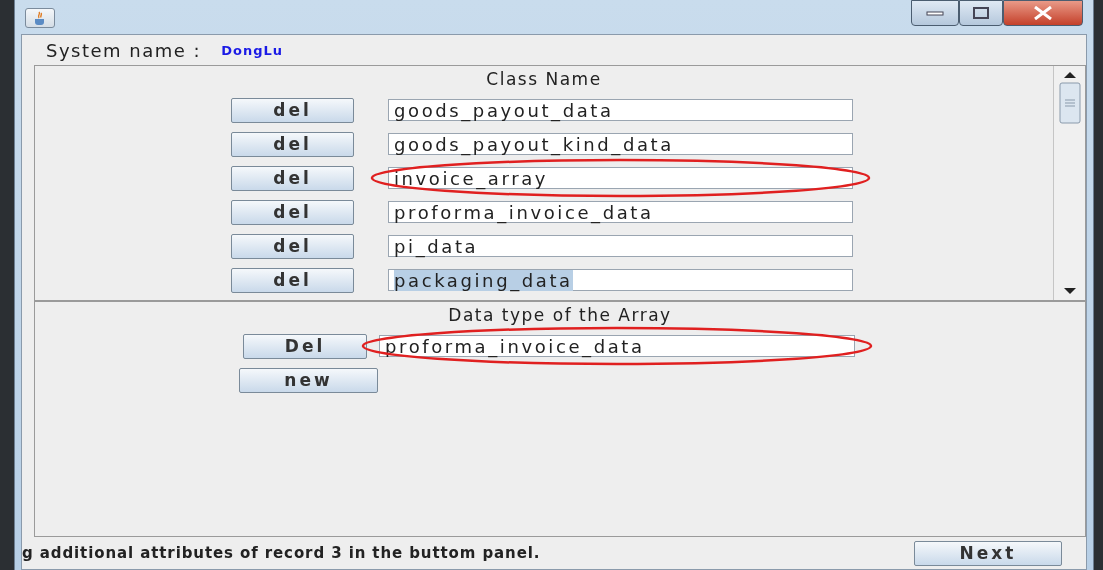 The height and width of the screenshot is (570, 1103). What do you see at coordinates (620, 110) in the screenshot?
I see `text-field: goods_payout_data` at bounding box center [620, 110].